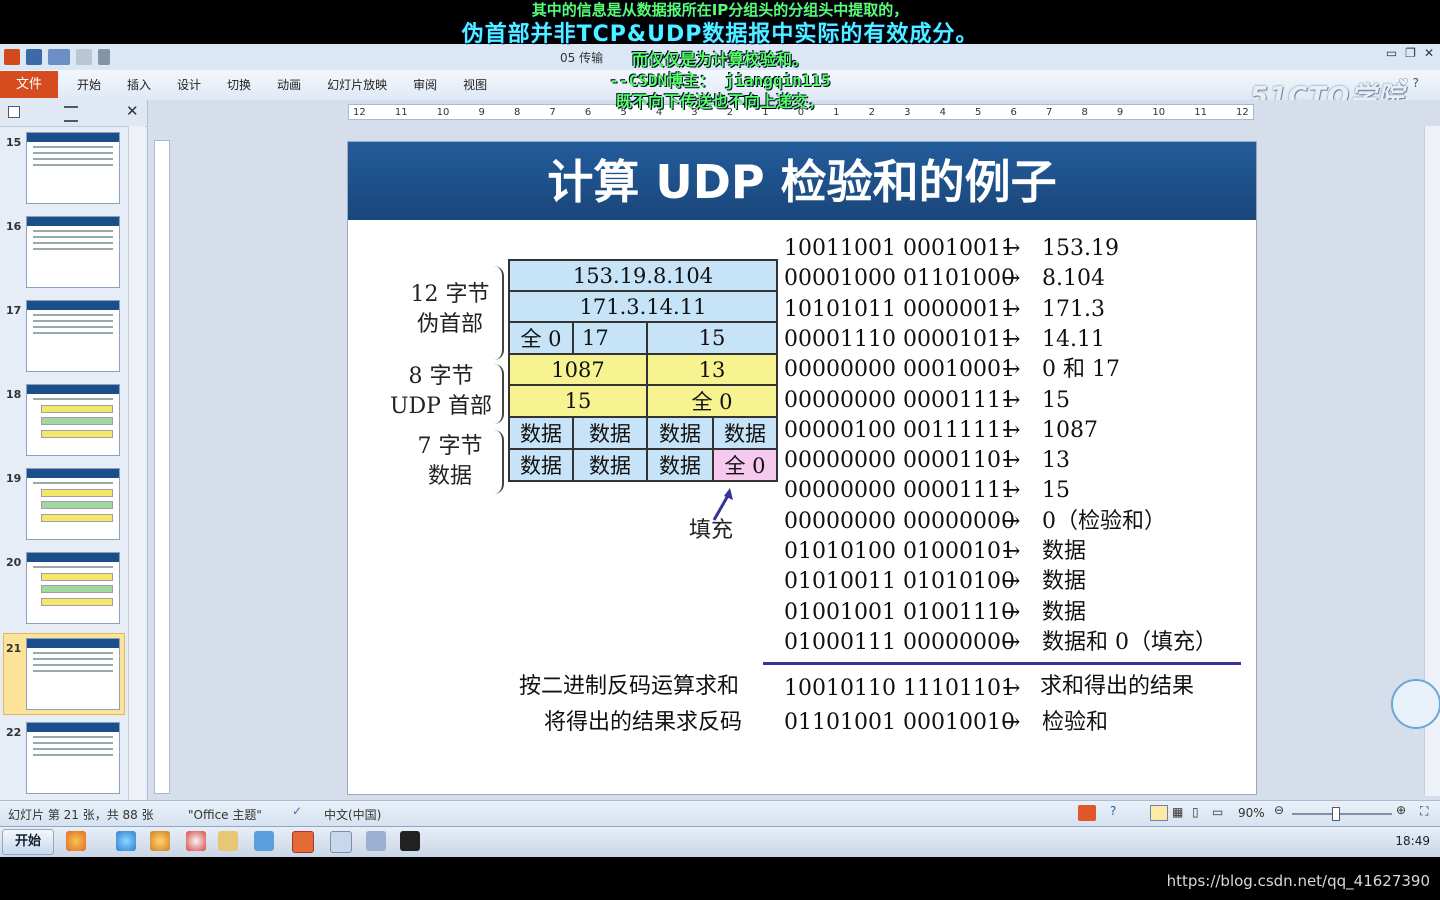 This screenshot has height=900, width=1440. What do you see at coordinates (1401, 810) in the screenshot?
I see `zoom-in-icon: ⊕` at bounding box center [1401, 810].